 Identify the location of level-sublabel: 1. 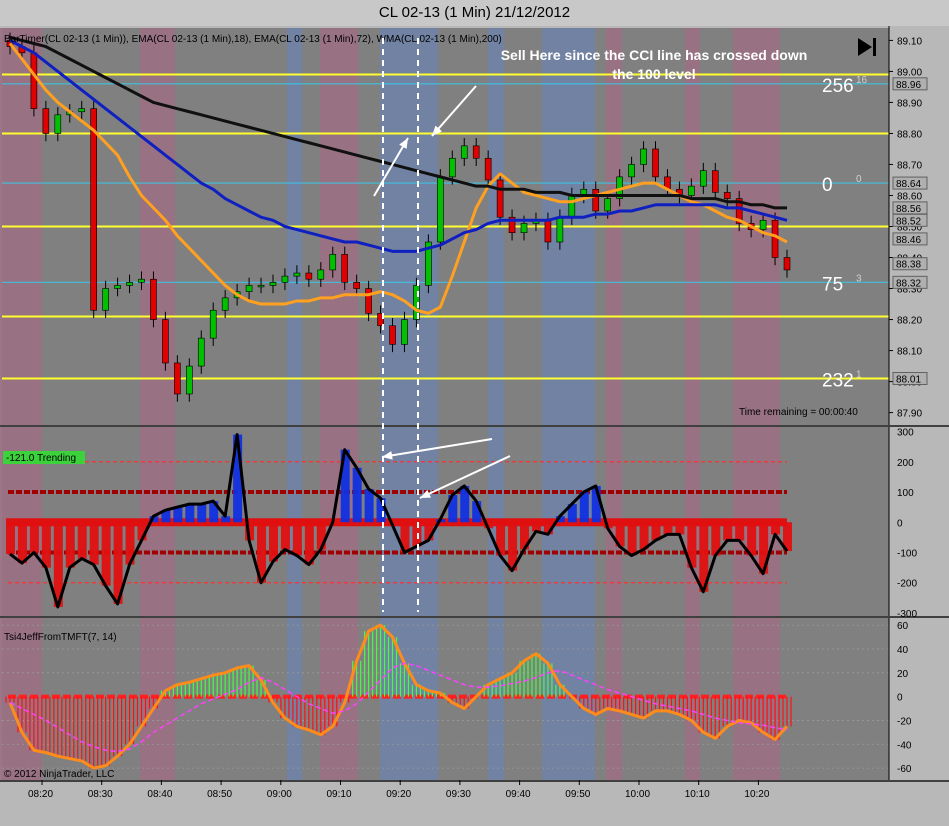
(859, 374).